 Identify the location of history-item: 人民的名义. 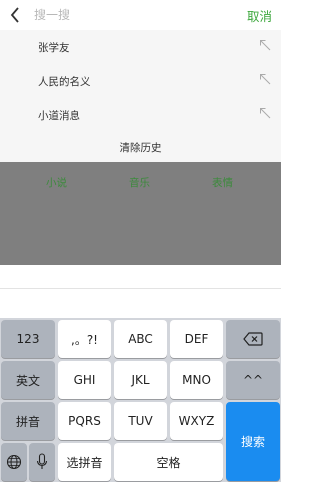
(140, 81).